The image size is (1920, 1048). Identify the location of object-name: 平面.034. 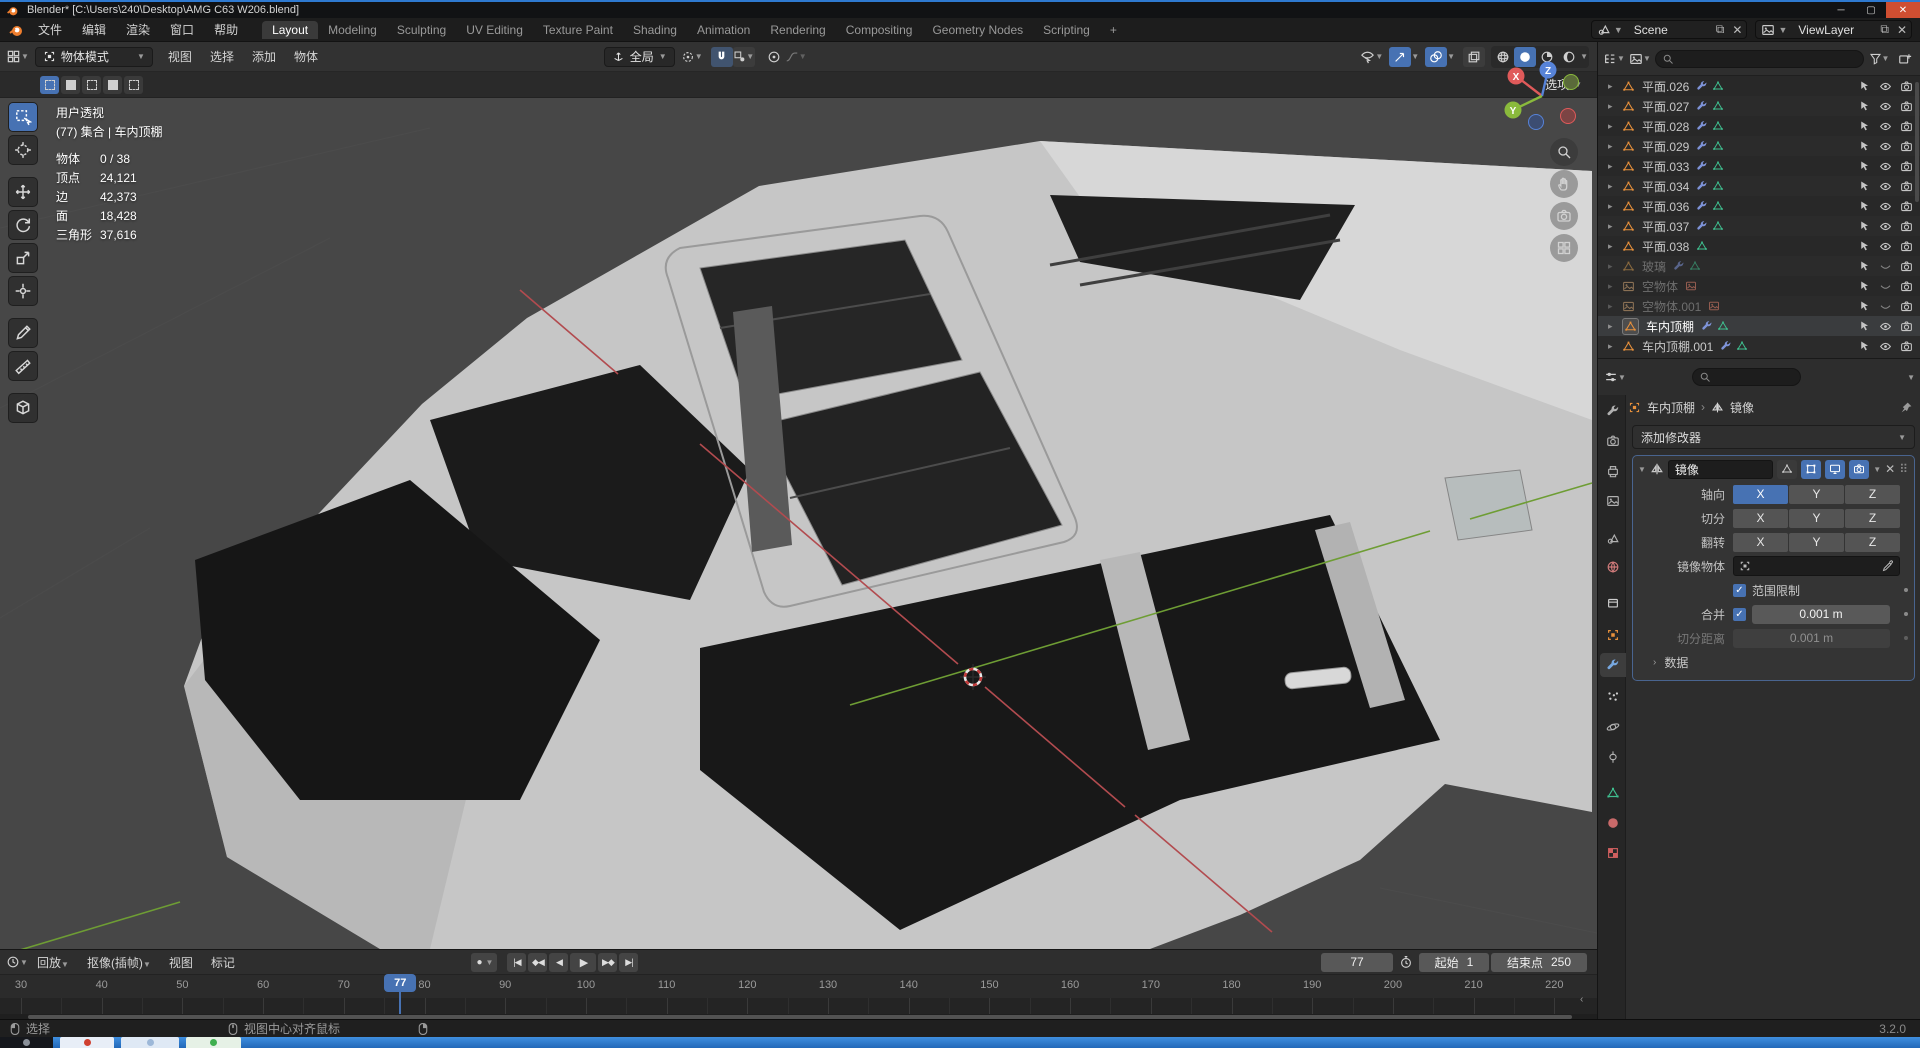
(1665, 186).